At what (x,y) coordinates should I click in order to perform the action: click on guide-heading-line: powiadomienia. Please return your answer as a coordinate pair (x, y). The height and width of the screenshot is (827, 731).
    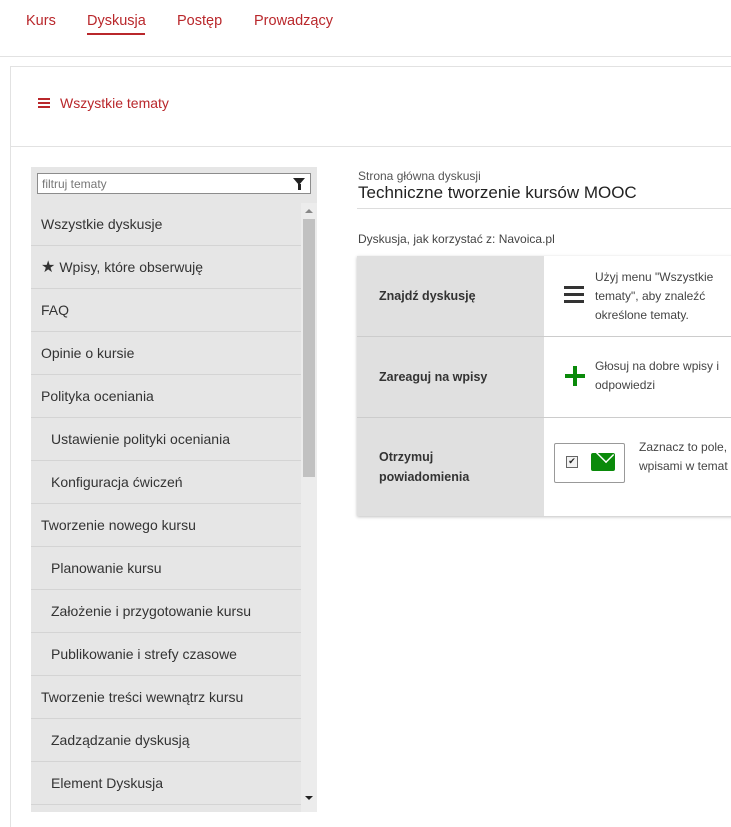
    Looking at the image, I should click on (424, 477).